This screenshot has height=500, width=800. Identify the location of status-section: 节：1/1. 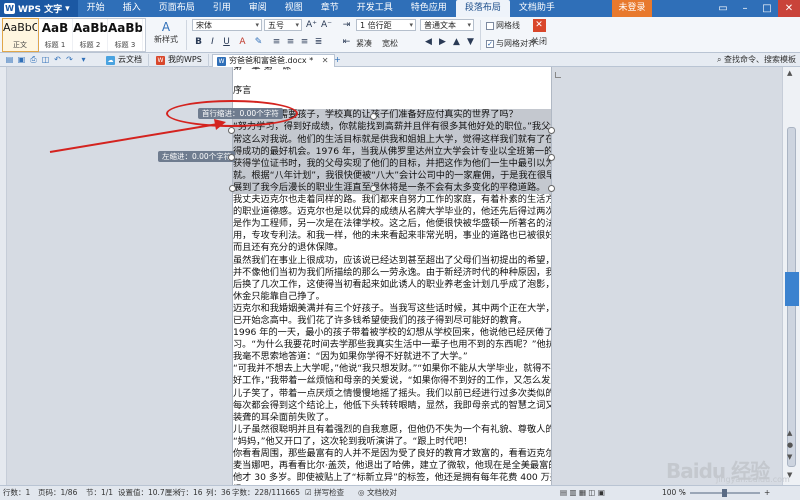
(100, 492).